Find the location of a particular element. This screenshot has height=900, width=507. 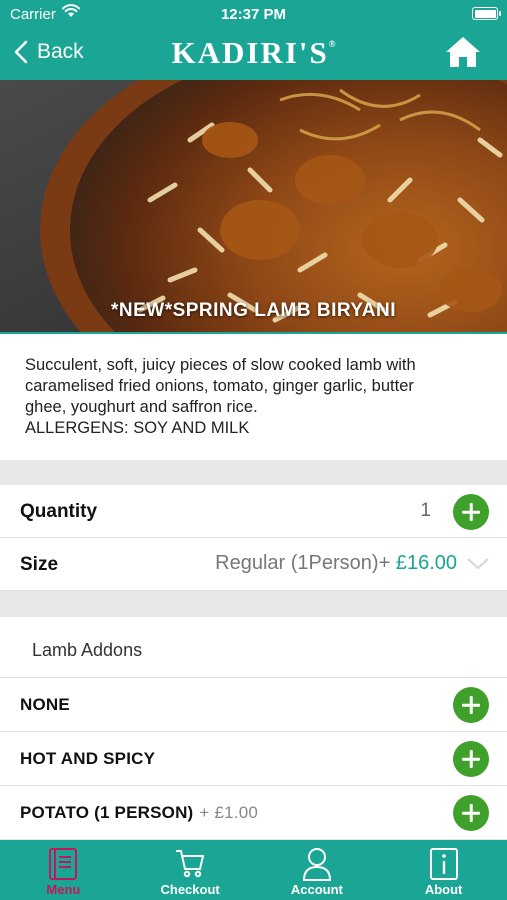

addon-item-none: NONE is located at coordinates (253, 705).